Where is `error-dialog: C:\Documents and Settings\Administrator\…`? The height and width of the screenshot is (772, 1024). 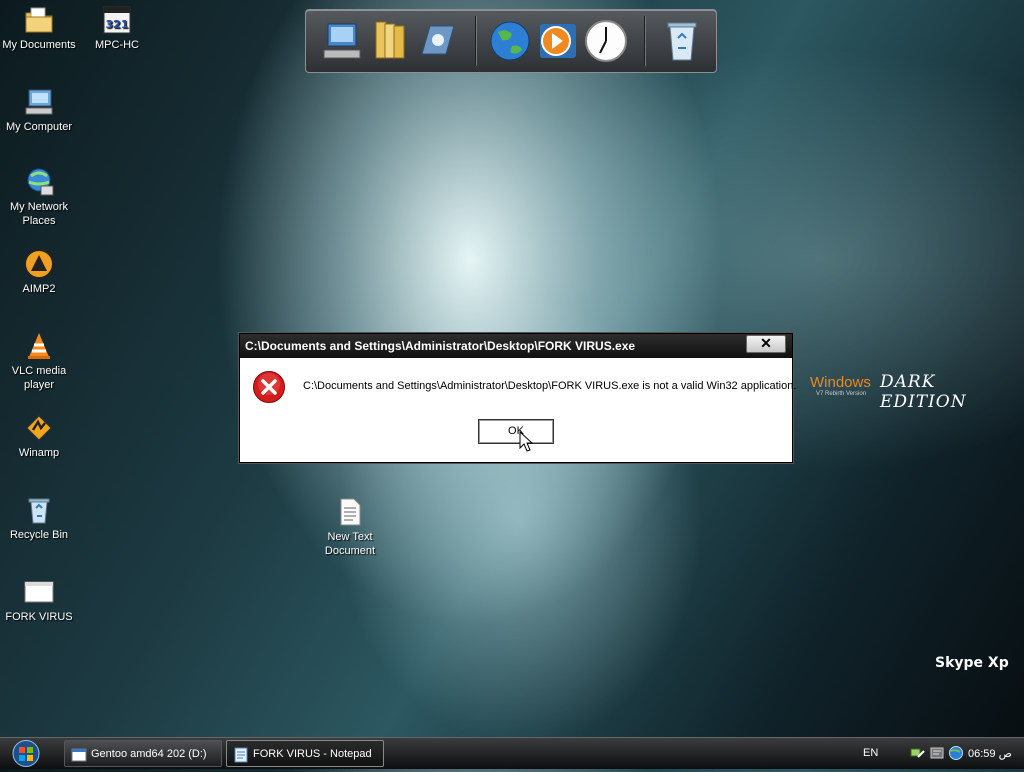
error-dialog: C:\Documents and Settings\Administrator\… is located at coordinates (517, 398).